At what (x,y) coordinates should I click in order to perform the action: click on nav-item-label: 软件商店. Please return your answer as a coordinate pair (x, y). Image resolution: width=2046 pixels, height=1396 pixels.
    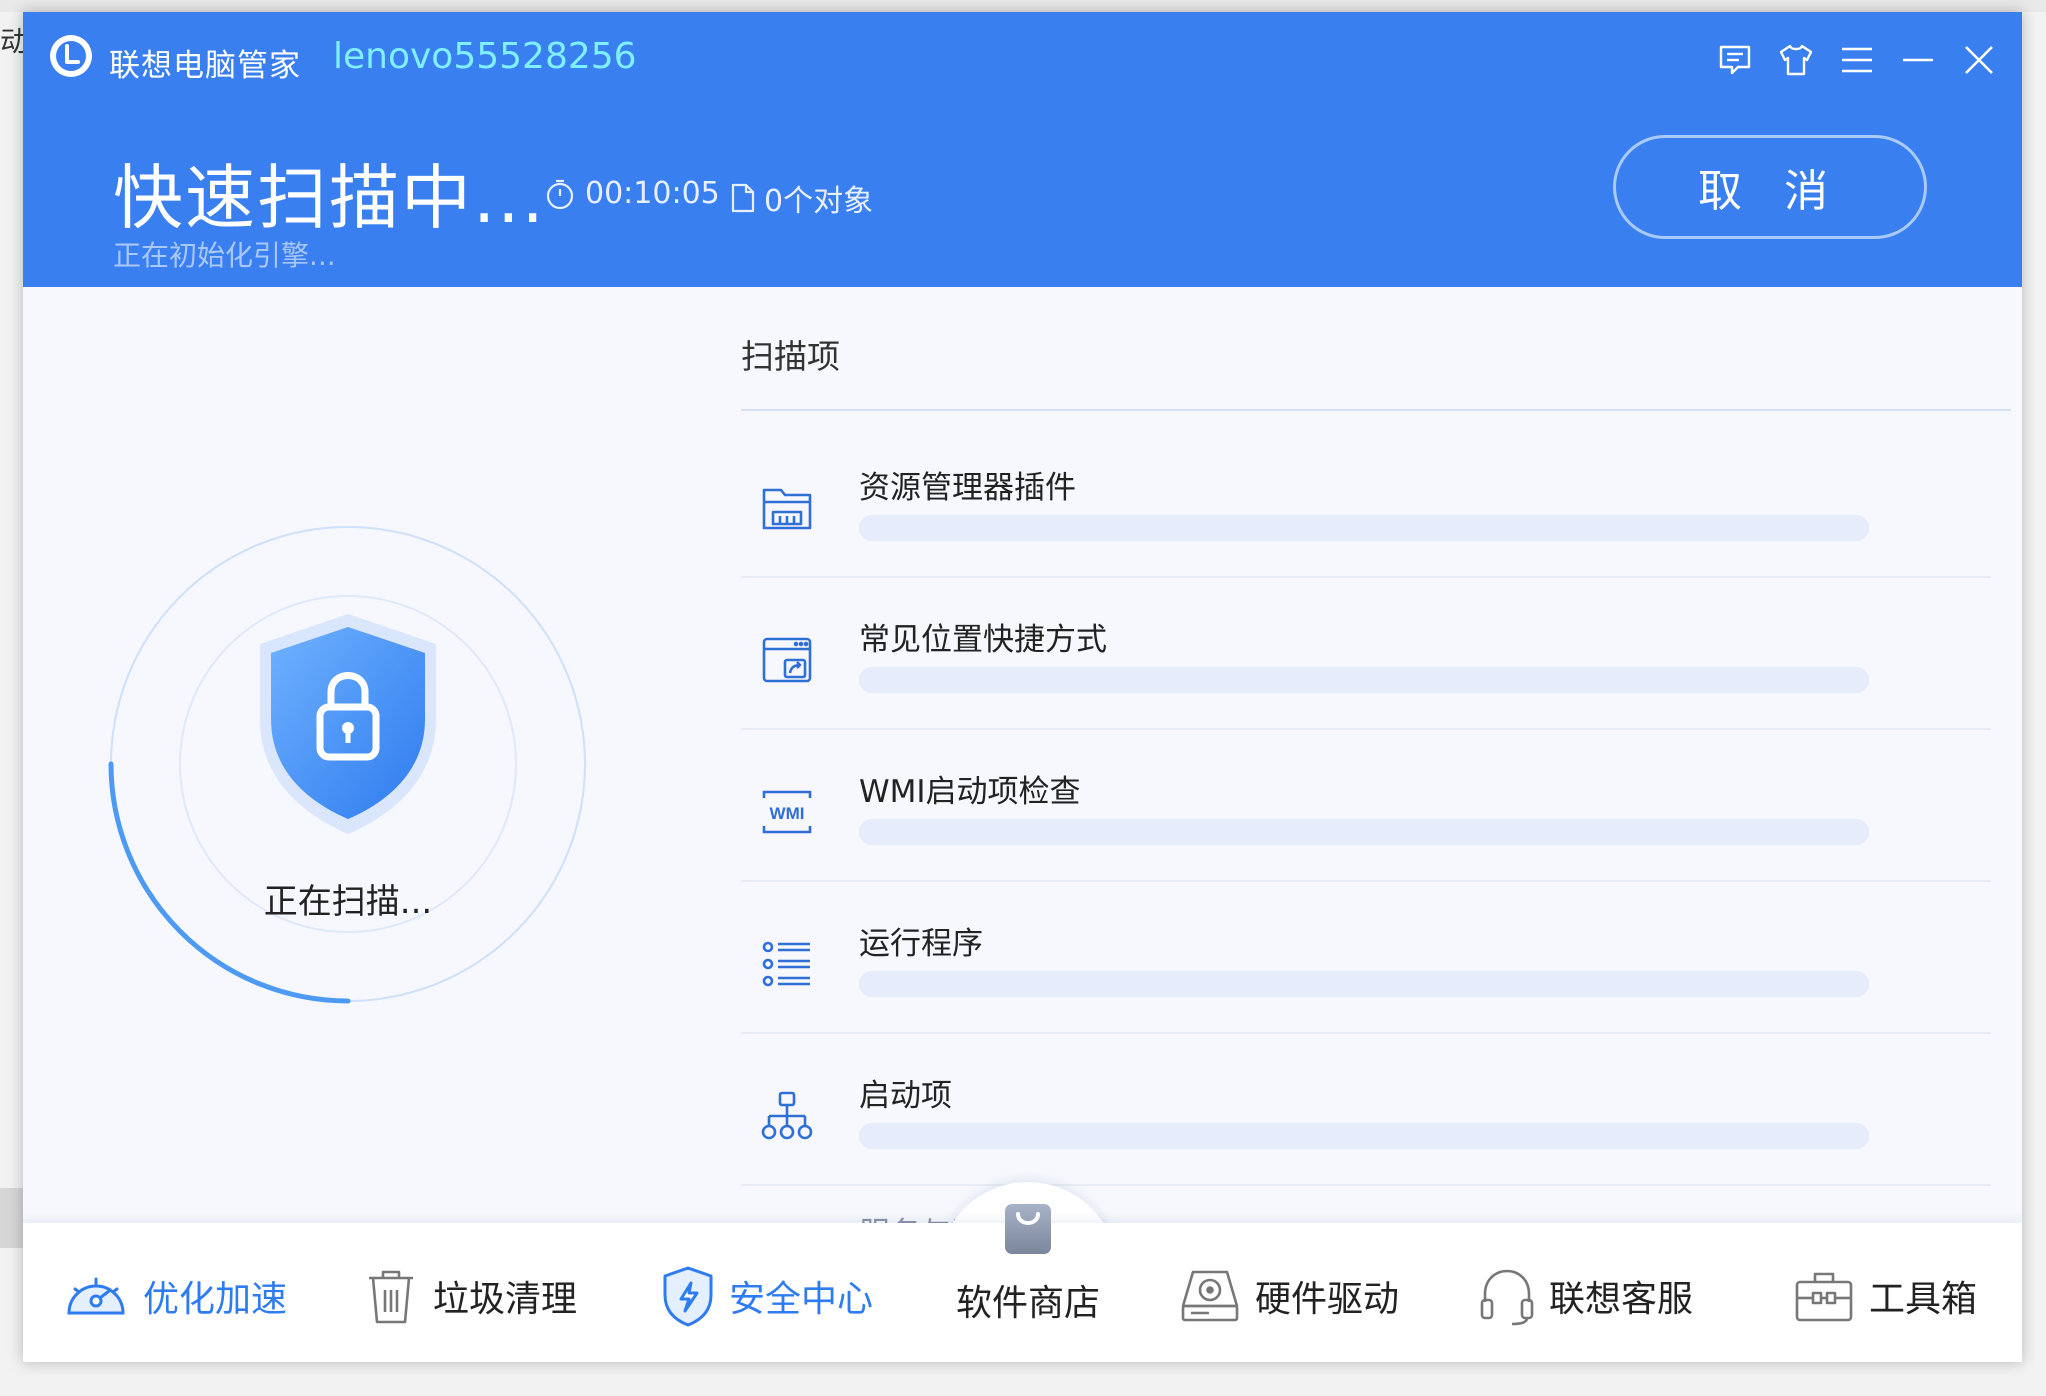
    Looking at the image, I should click on (1027, 1303).